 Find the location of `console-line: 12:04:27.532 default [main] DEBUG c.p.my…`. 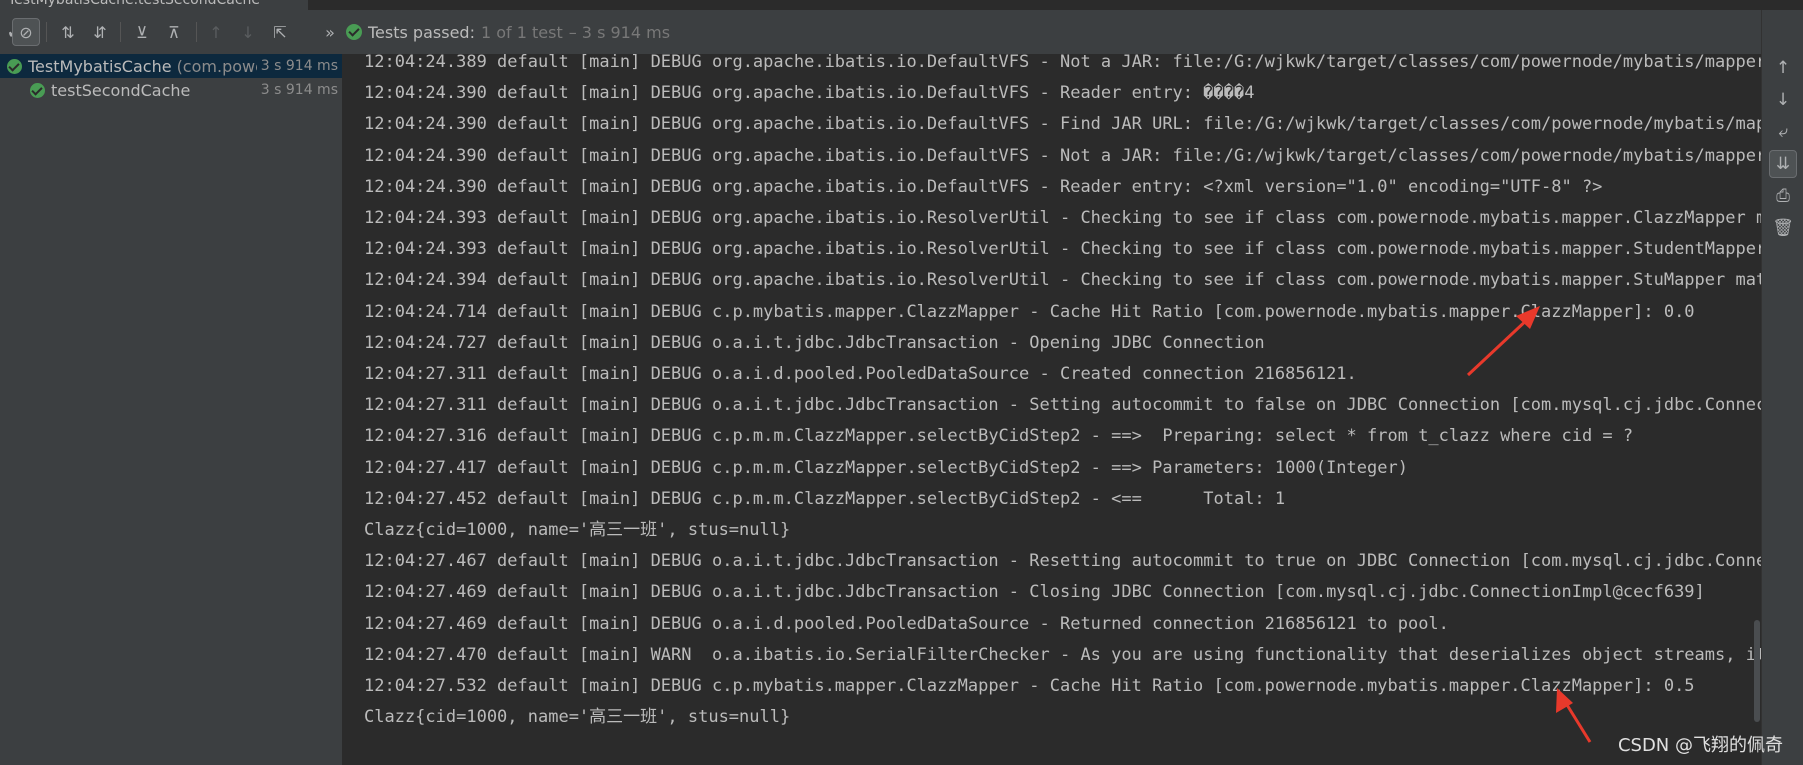

console-line: 12:04:27.532 default [main] DEBUG c.p.my… is located at coordinates (1029, 686).